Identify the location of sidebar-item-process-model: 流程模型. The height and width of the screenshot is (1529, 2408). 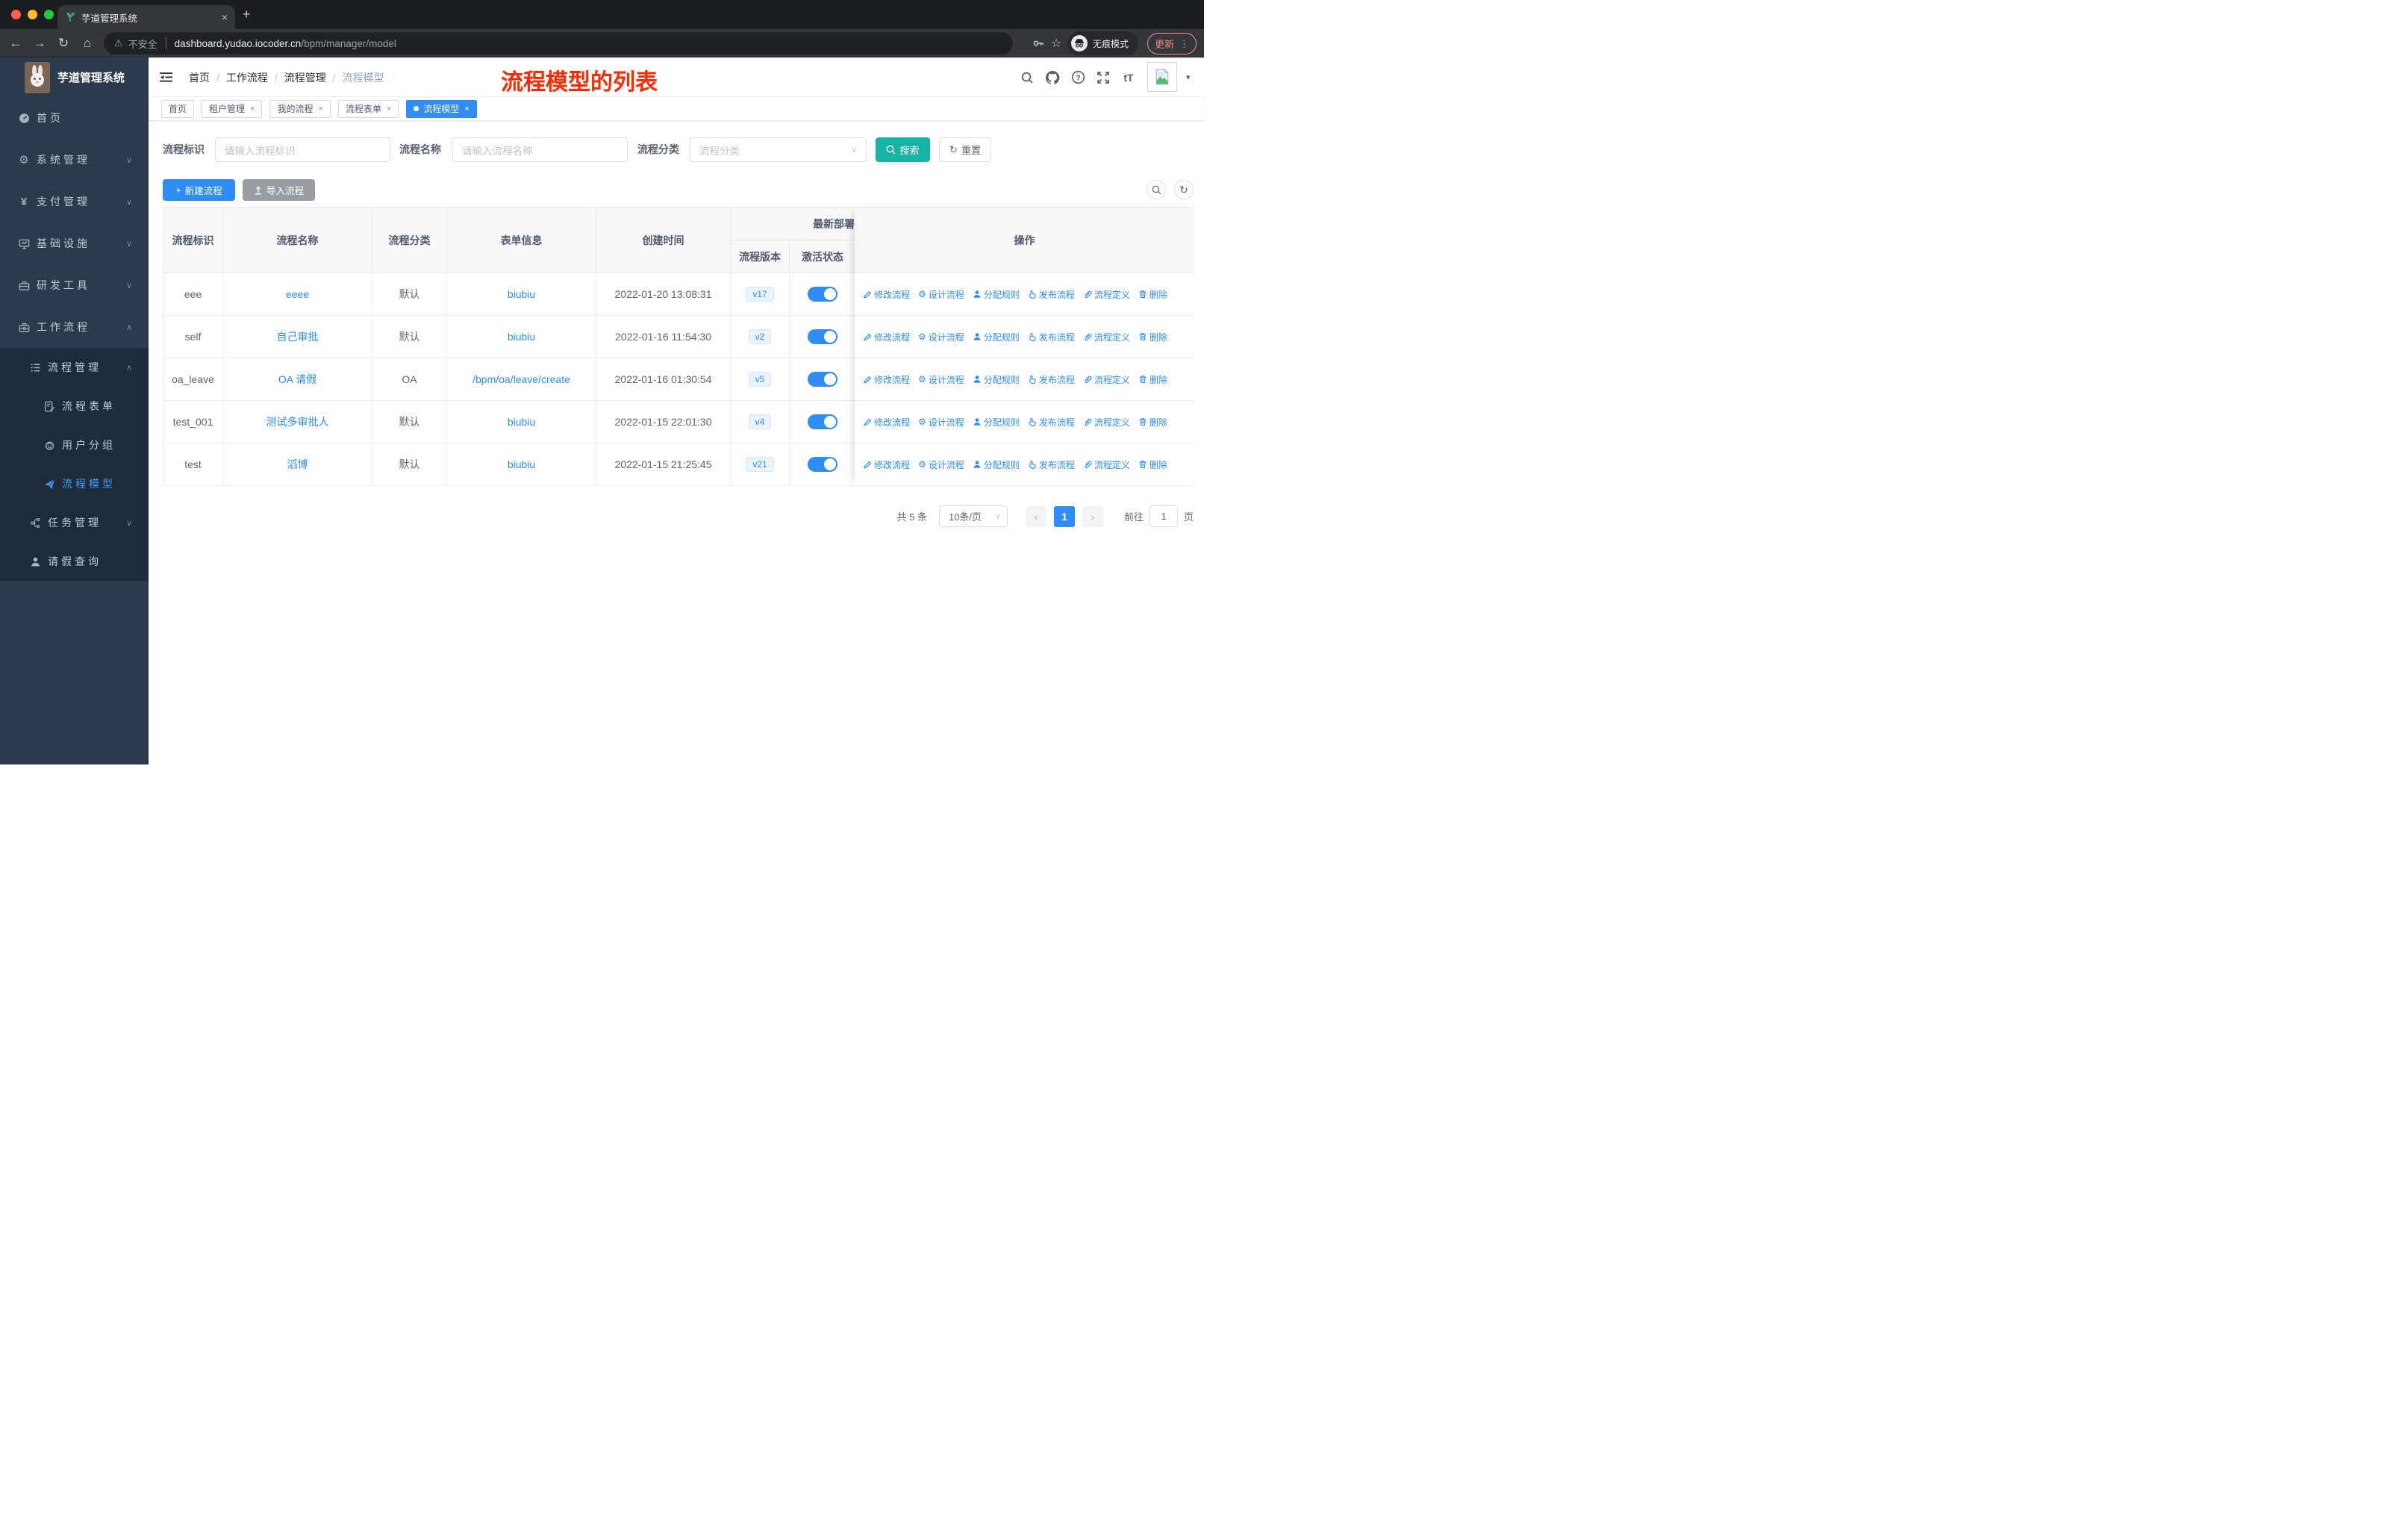
(74, 484).